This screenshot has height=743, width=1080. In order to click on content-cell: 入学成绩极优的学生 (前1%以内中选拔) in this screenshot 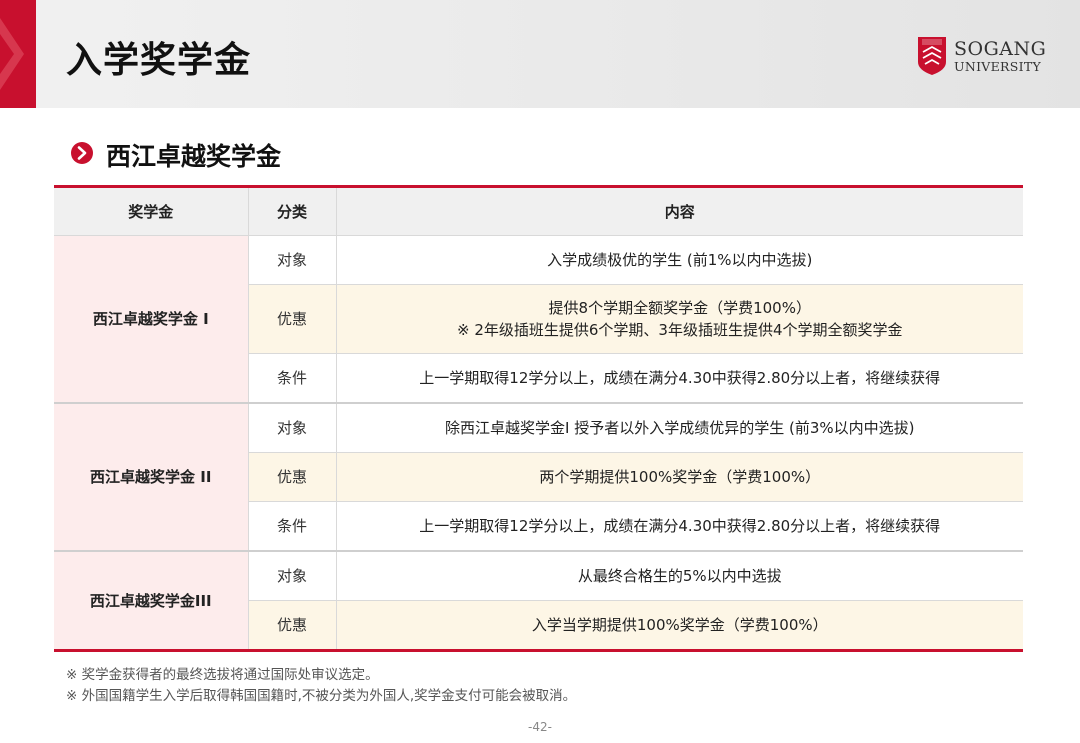, I will do `click(679, 260)`.